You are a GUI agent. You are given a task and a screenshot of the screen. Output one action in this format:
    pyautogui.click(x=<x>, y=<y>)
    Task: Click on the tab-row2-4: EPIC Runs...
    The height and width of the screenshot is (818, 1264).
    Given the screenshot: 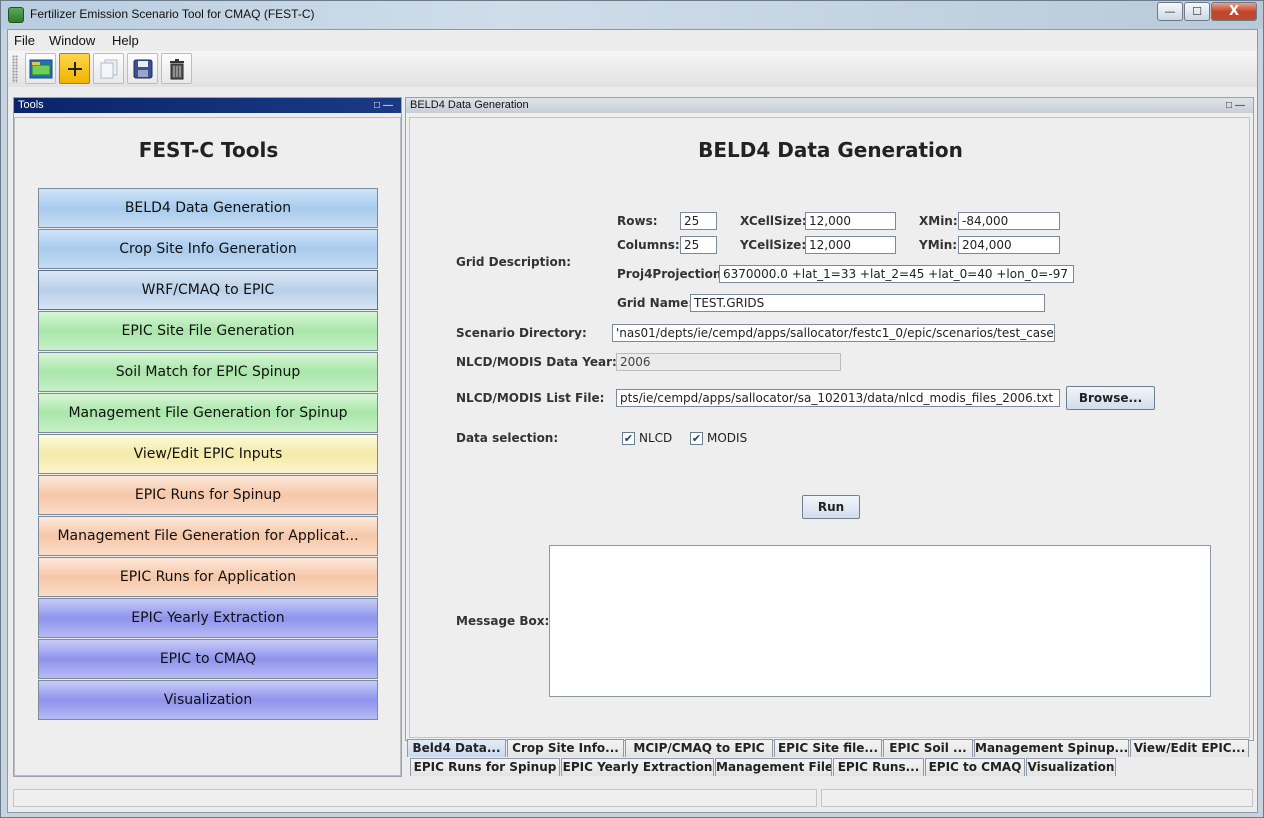 What is the action you would take?
    pyautogui.click(x=878, y=767)
    